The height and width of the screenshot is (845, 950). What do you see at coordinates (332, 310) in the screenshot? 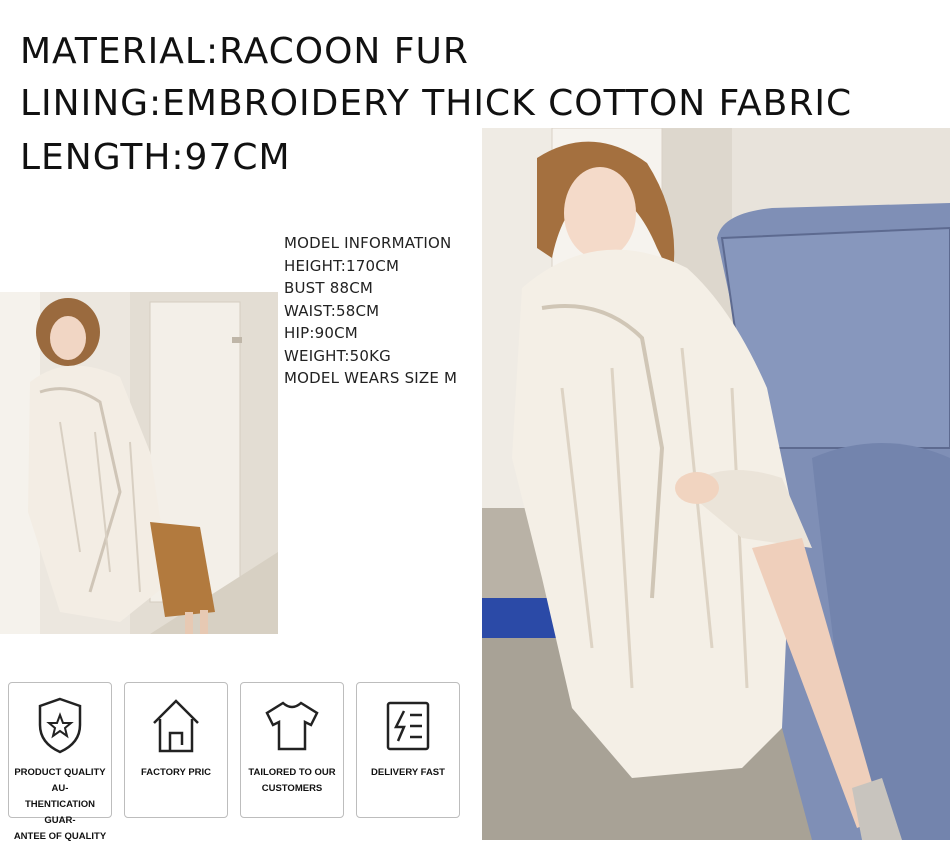
I see `model-waist: WAIST:58CM` at bounding box center [332, 310].